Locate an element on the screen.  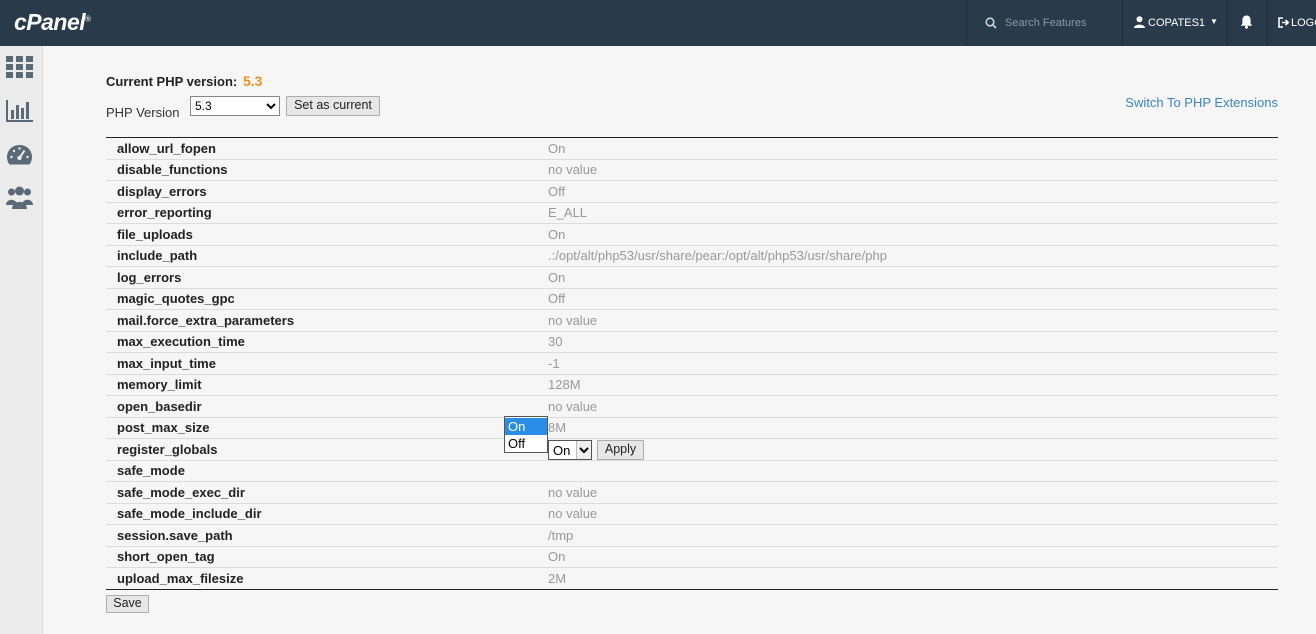
table-row: mail.force_extra_parameters no value is located at coordinates (692, 320).